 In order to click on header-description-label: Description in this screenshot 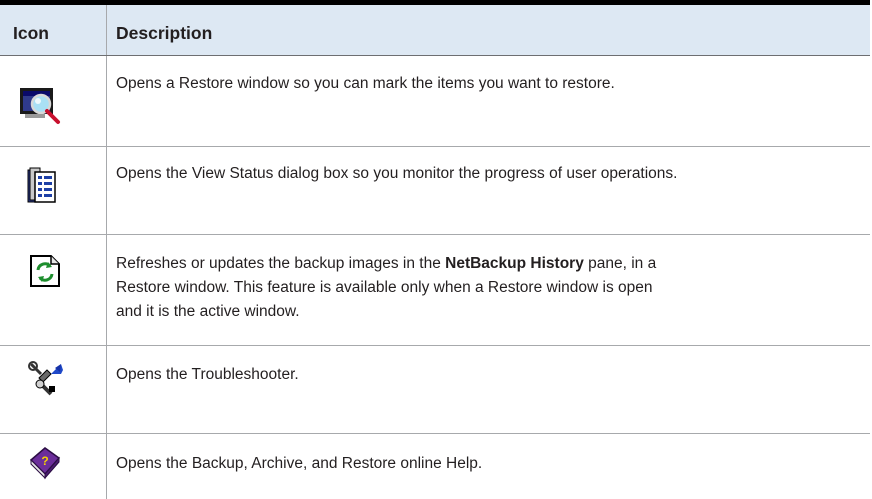, I will do `click(164, 33)`.